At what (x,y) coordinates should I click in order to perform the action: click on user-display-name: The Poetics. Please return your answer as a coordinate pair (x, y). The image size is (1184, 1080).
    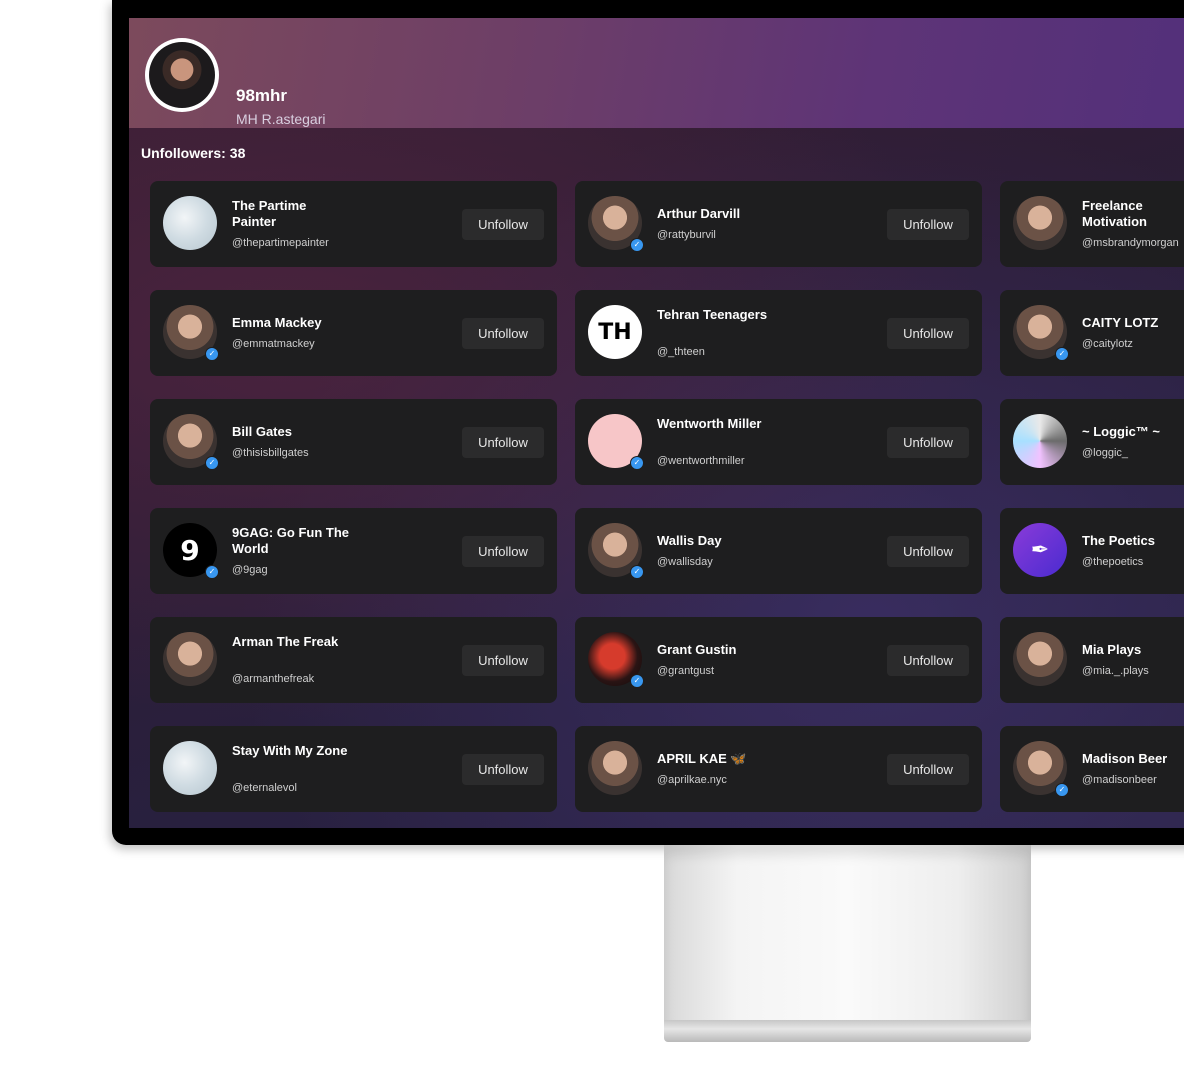
    Looking at the image, I should click on (1118, 540).